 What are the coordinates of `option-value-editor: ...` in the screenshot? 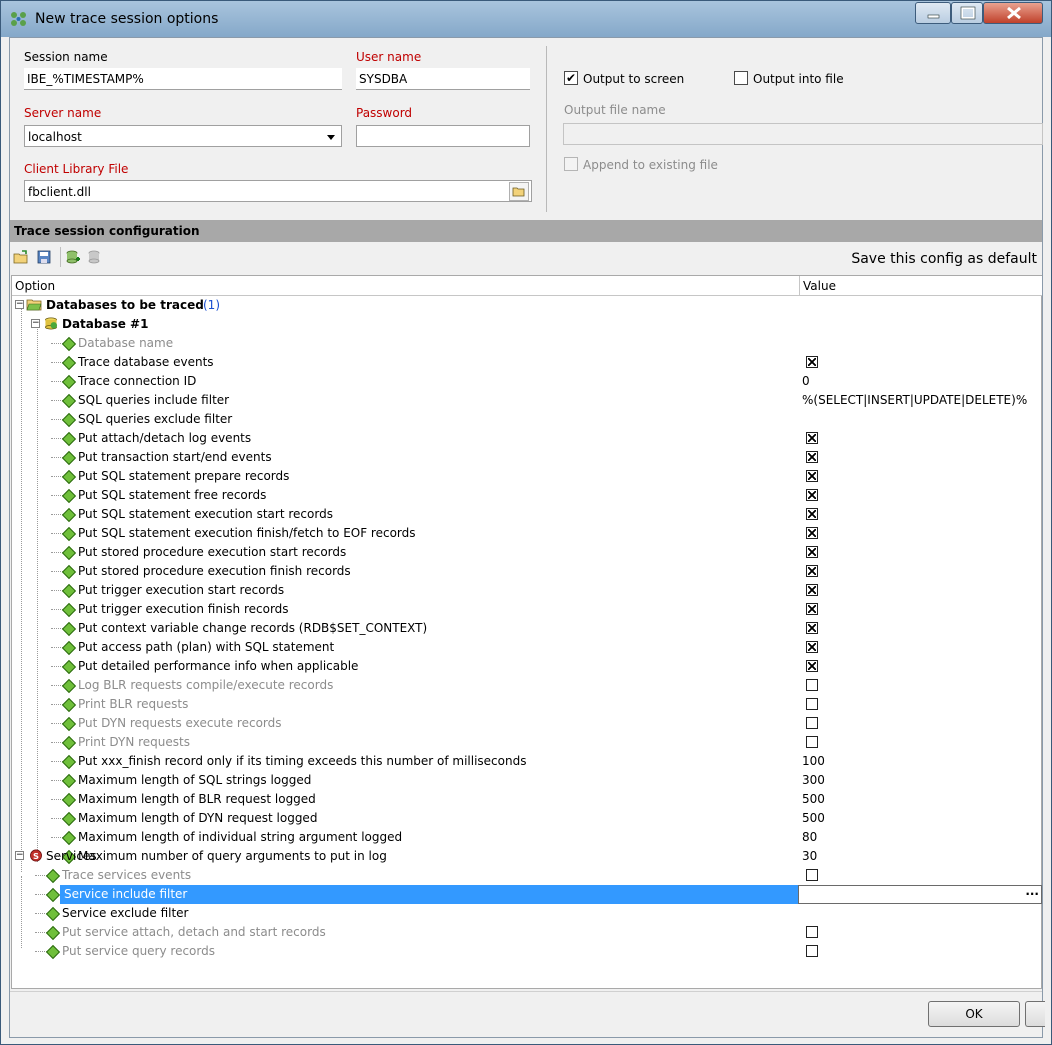 It's located at (920, 894).